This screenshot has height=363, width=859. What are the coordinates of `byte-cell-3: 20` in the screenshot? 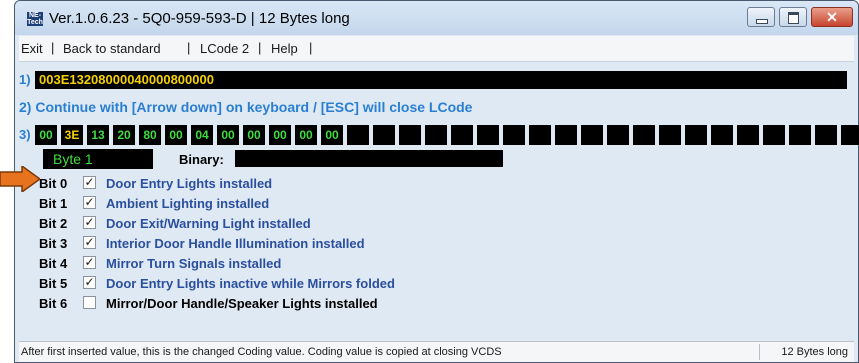 It's located at (124, 135).